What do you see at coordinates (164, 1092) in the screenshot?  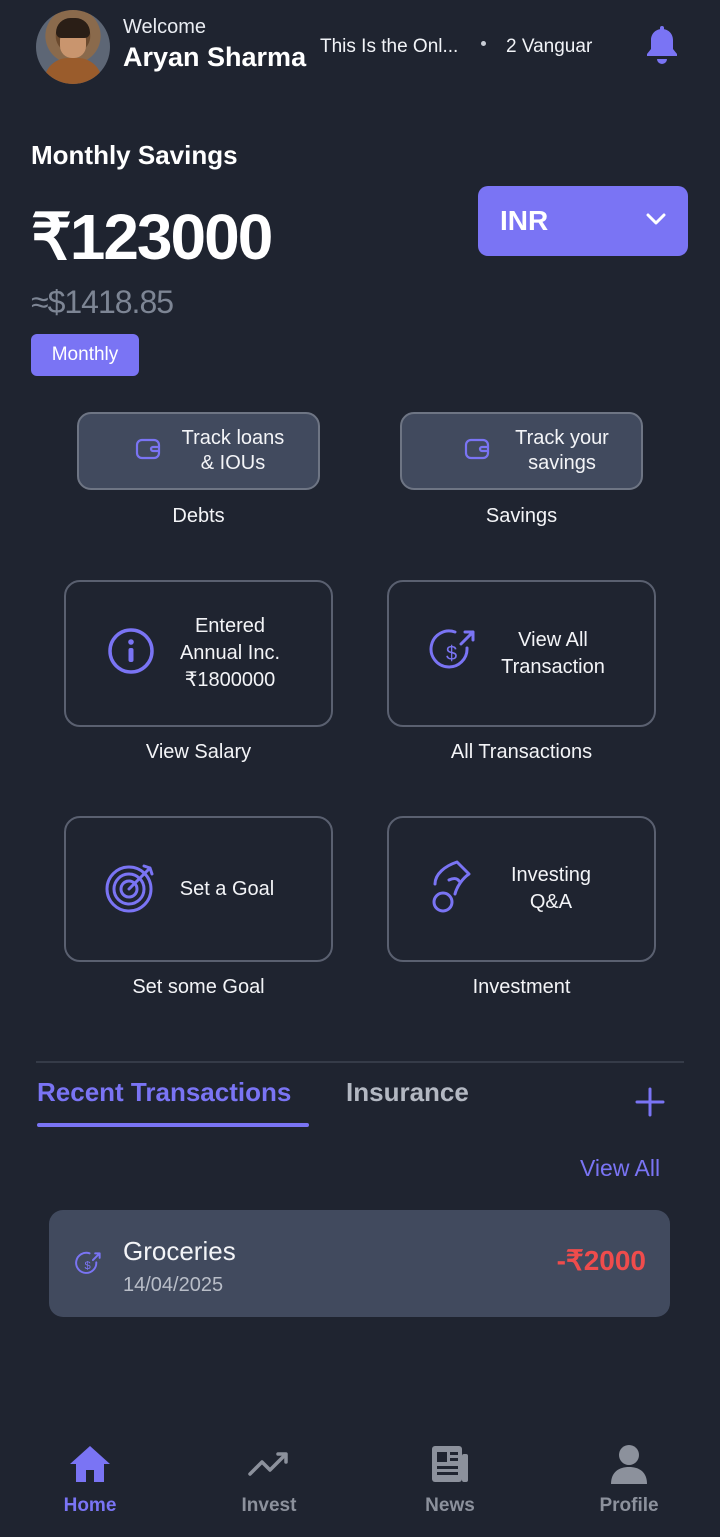 I see `tab-recent-transactions: Recent Transactions` at bounding box center [164, 1092].